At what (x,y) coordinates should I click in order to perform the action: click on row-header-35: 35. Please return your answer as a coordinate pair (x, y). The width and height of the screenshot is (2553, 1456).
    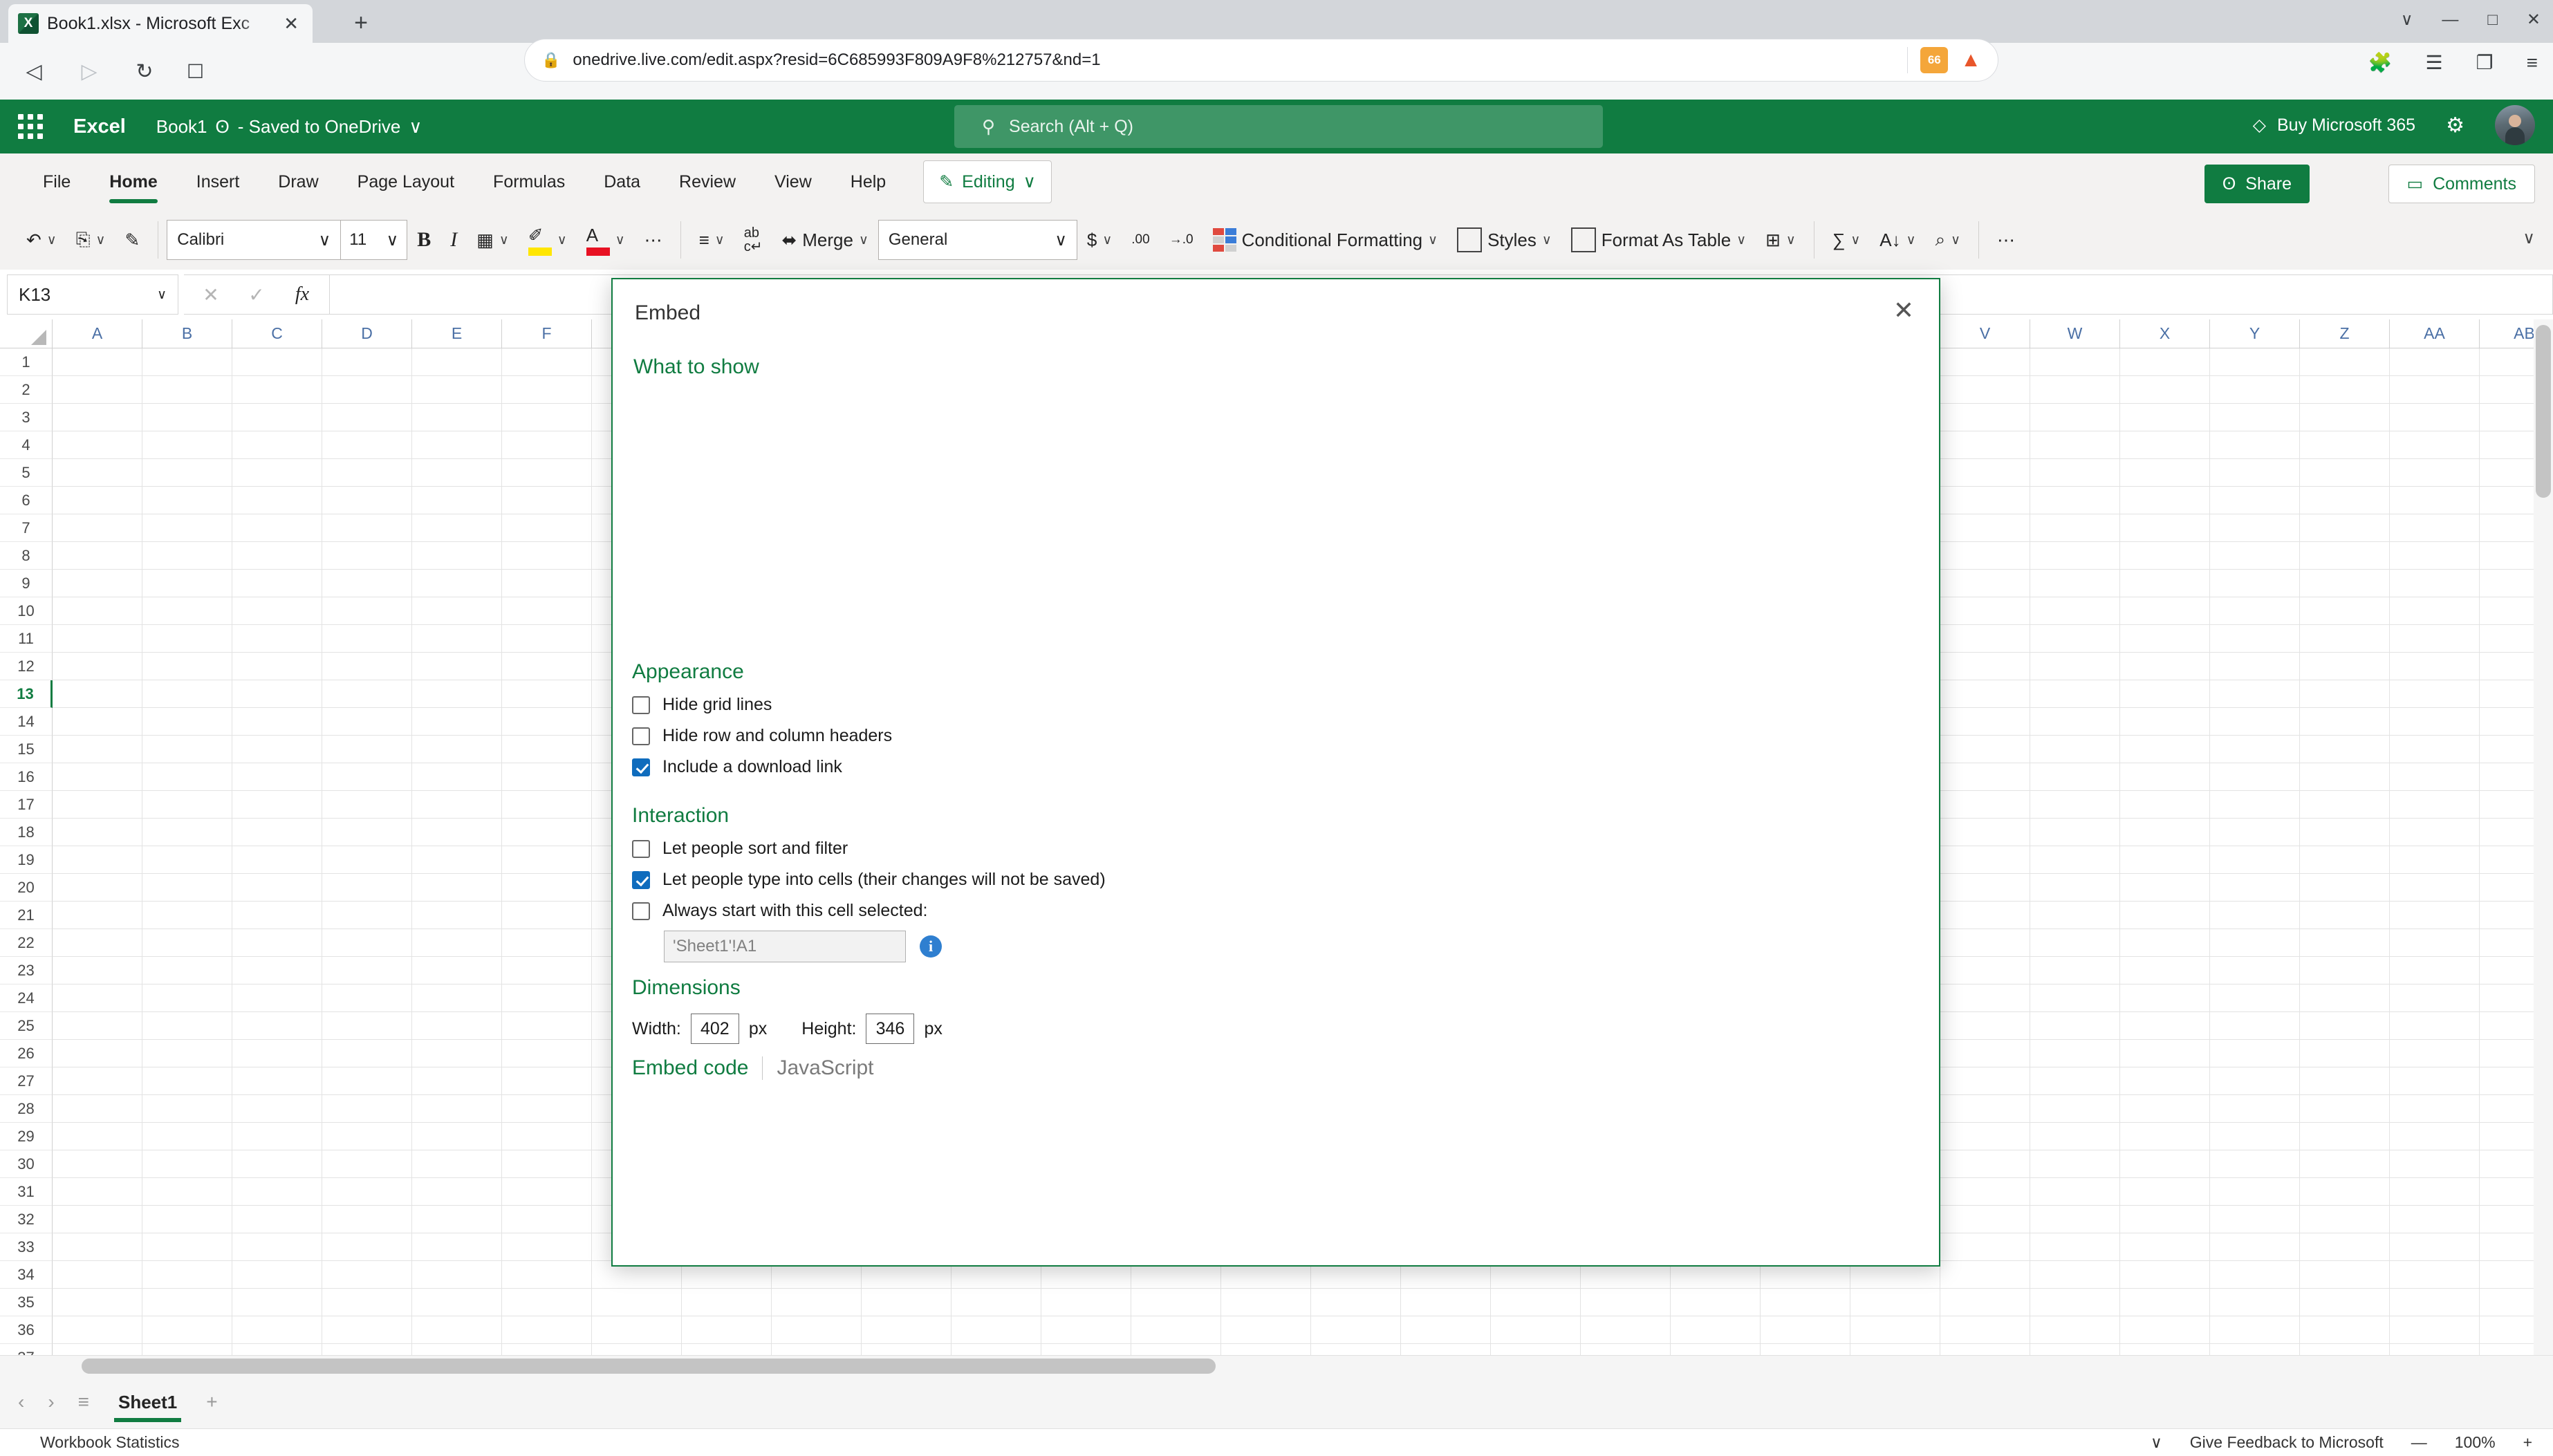
    Looking at the image, I should click on (26, 1302).